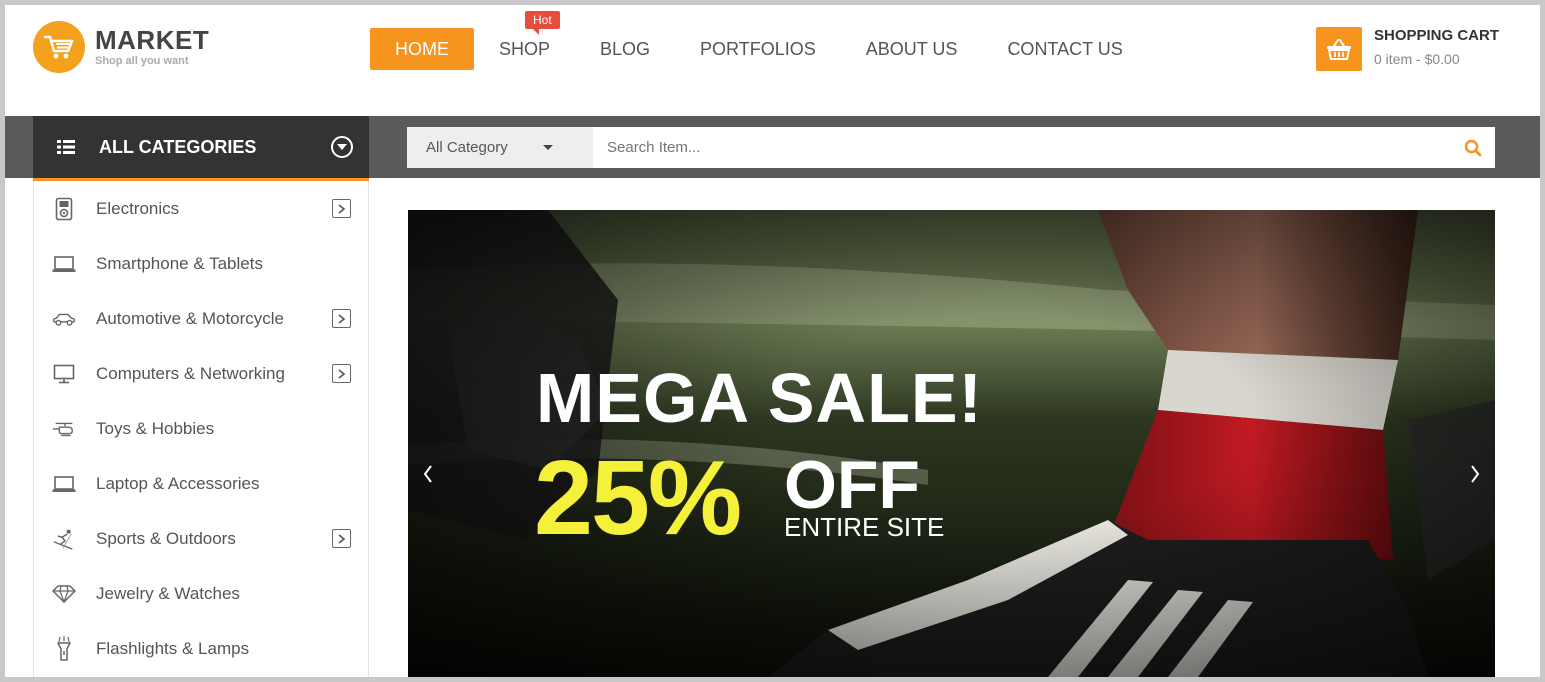  I want to click on sidebar-item-label: Computers & Networking, so click(190, 373).